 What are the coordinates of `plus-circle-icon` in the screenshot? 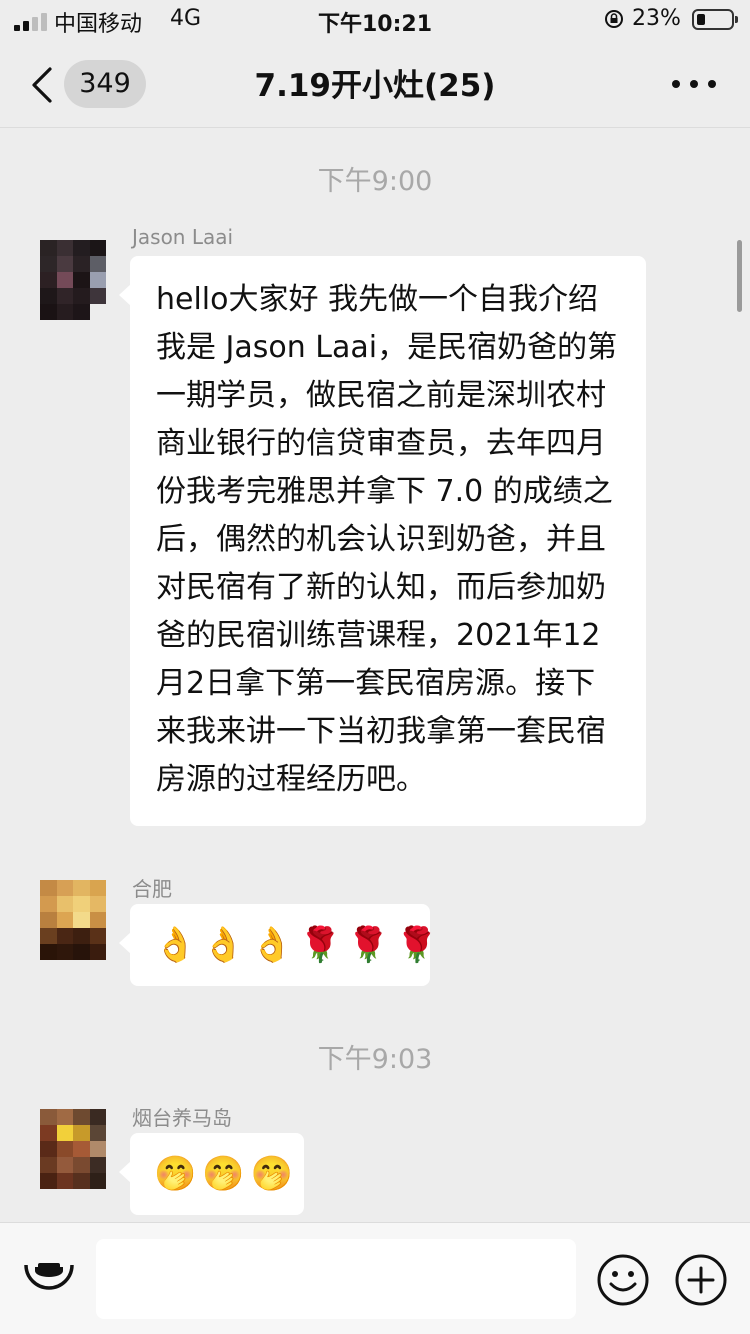 It's located at (701, 1280).